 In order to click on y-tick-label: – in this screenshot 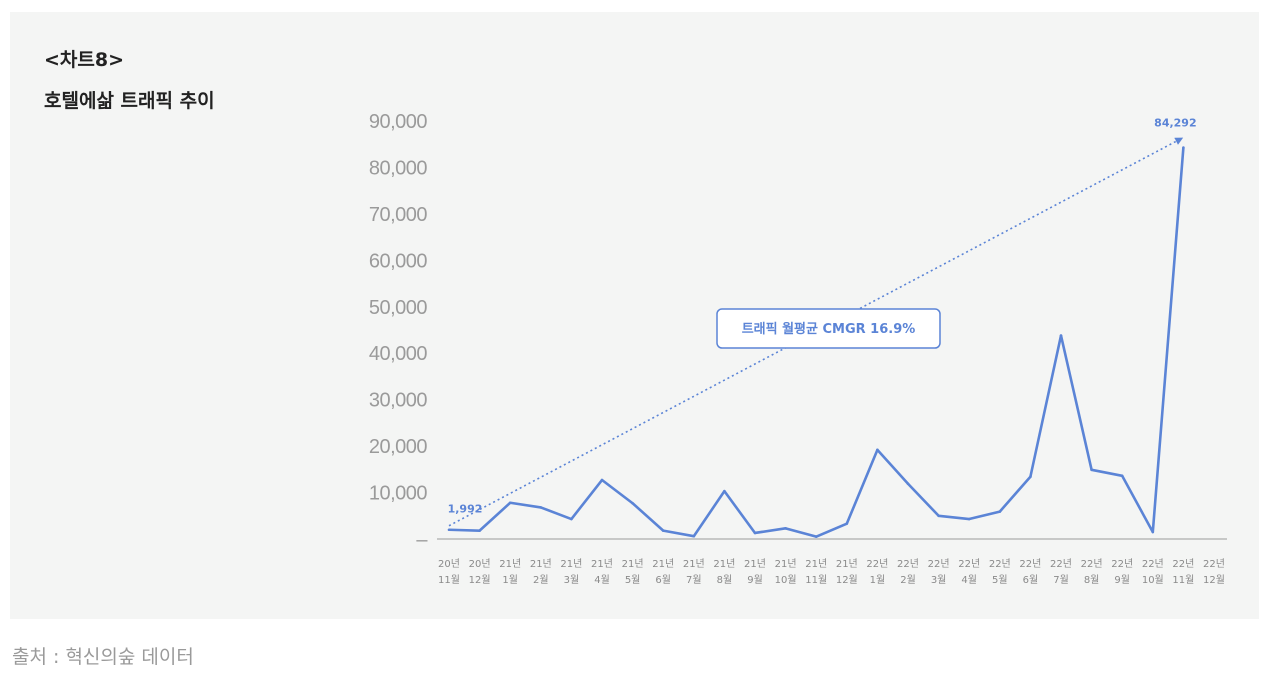, I will do `click(422, 540)`.